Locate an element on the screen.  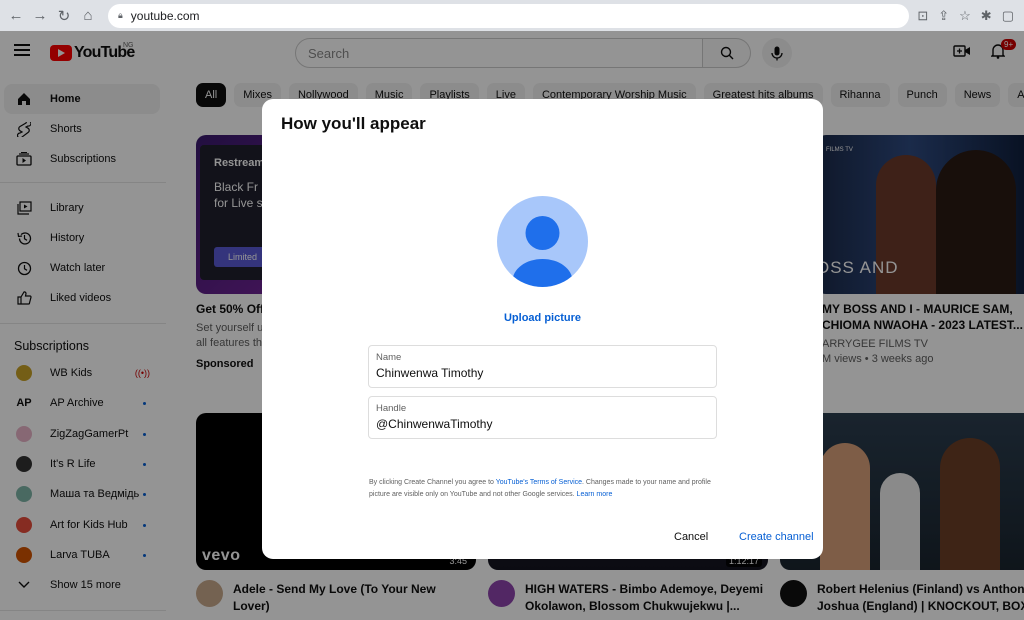
bookmark-star-icon: ☆ is located at coordinates (965, 16).